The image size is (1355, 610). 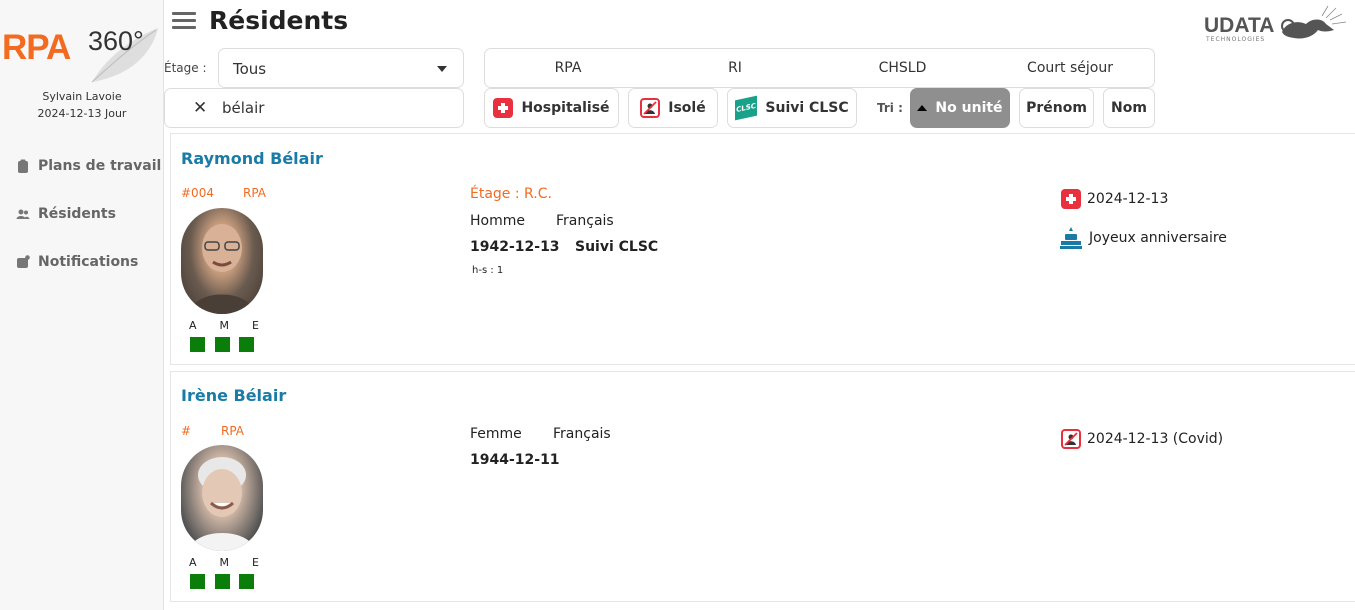 What do you see at coordinates (735, 68) in the screenshot?
I see `type-filter-ri: RI` at bounding box center [735, 68].